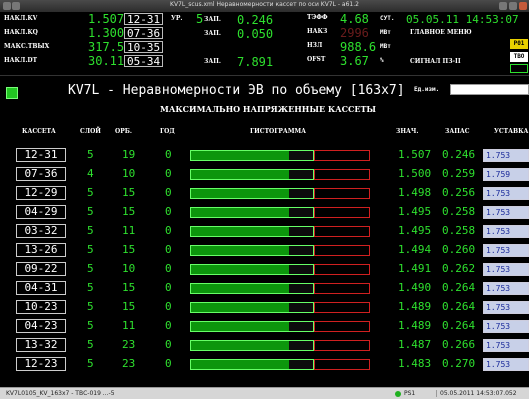 This screenshot has width=529, height=399. What do you see at coordinates (41, 174) in the screenshot?
I see `kasseta-cell: 07-36` at bounding box center [41, 174].